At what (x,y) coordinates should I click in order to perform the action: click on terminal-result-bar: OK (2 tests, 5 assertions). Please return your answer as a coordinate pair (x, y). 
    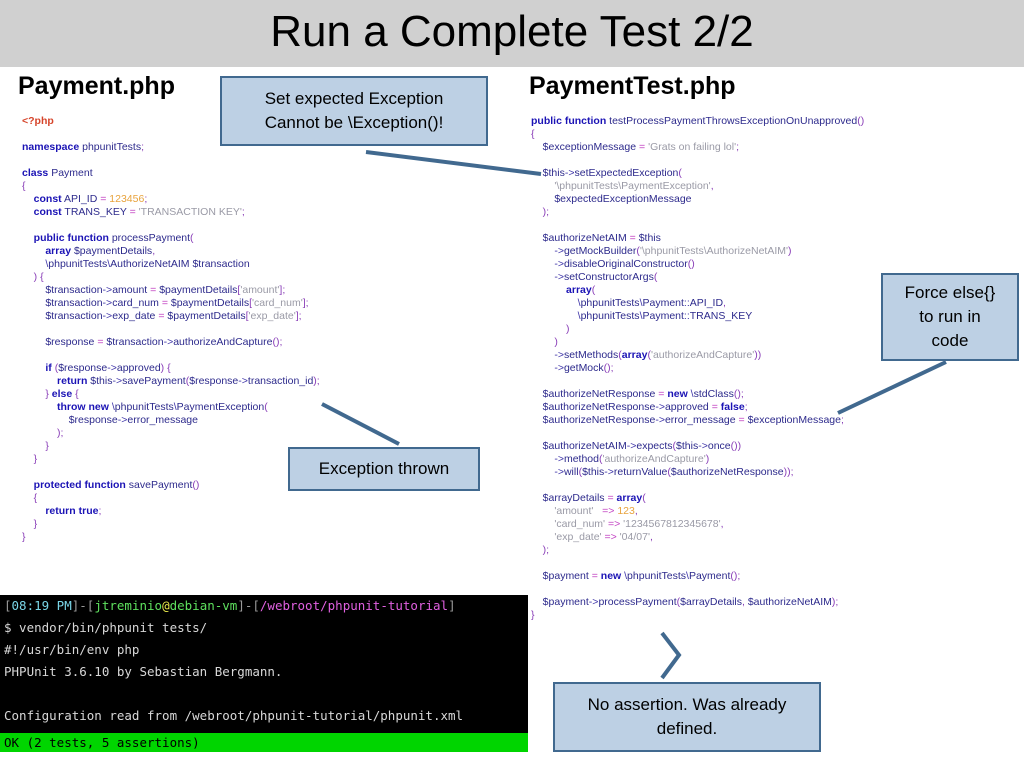
    Looking at the image, I should click on (264, 742).